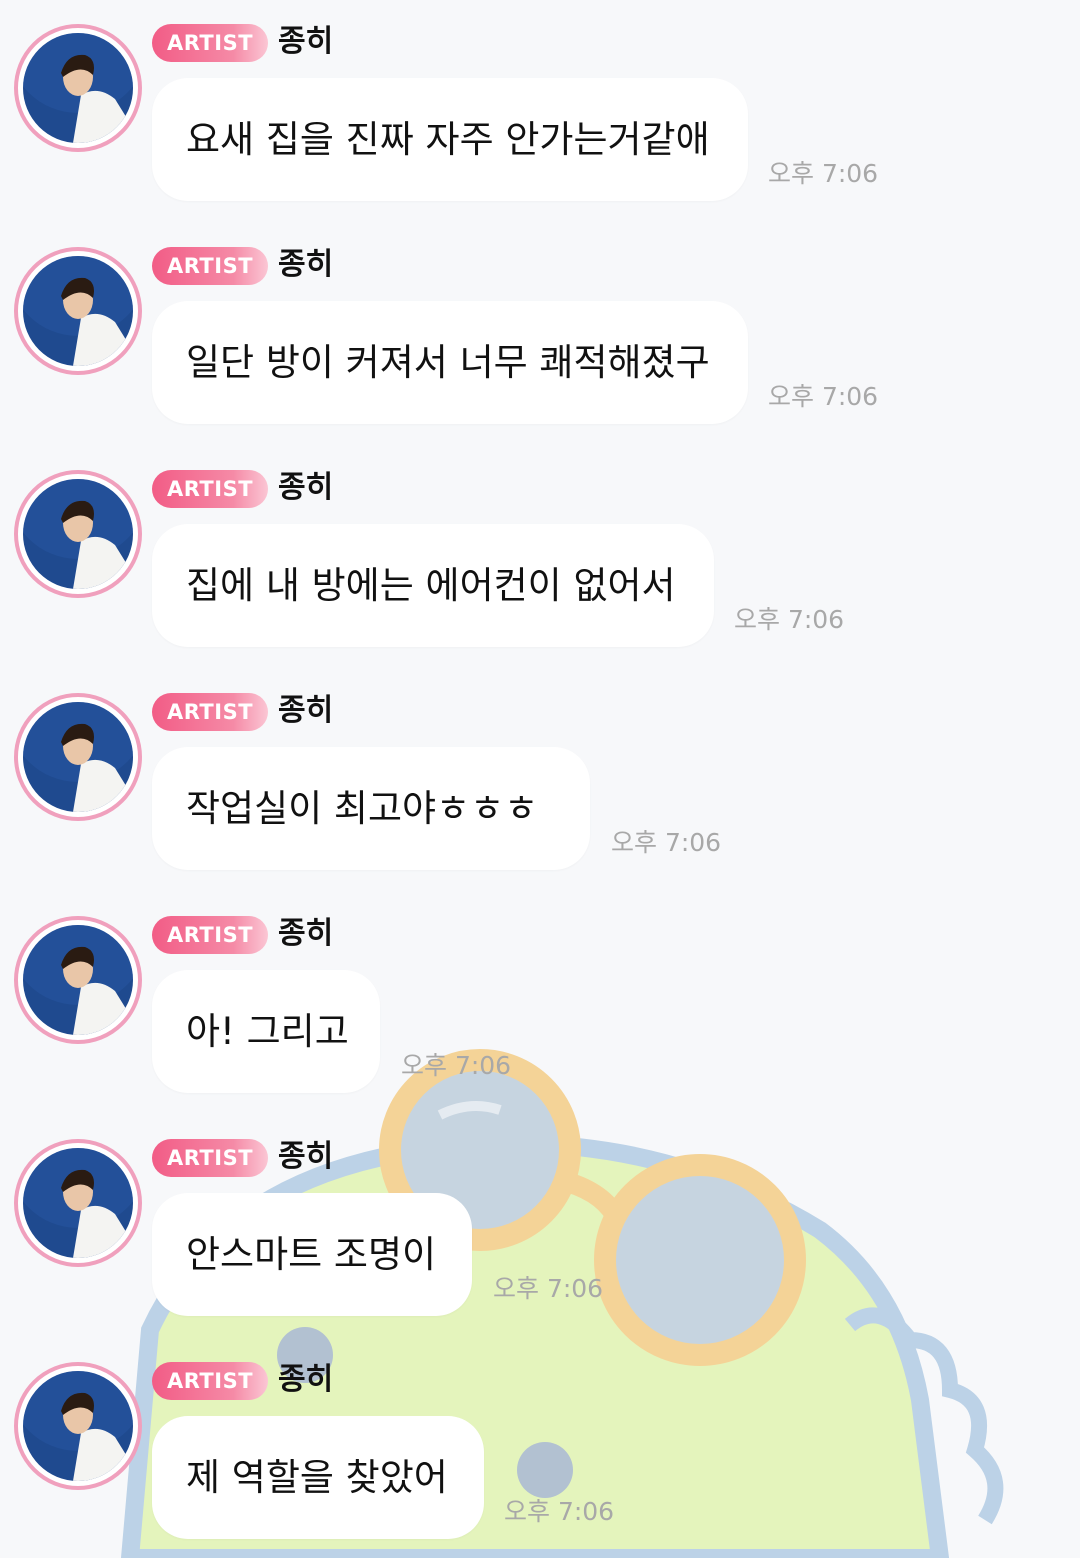 The width and height of the screenshot is (1080, 1558). I want to click on chat-message: ARTIST 종히 일단 방이 커져서 너무 쾌적해졌구 오후 7:06, so click(540, 334).